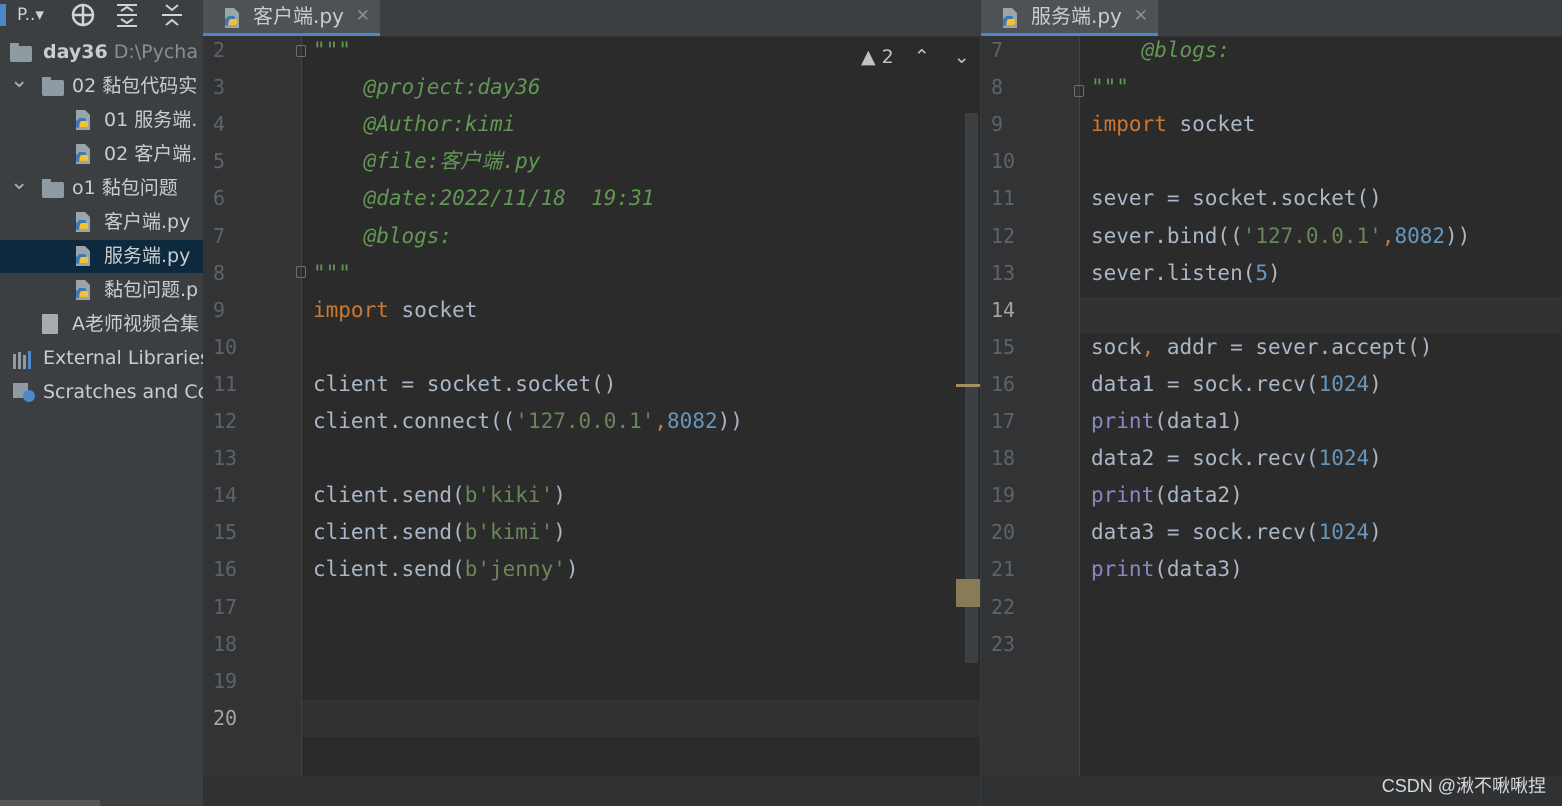  I want to click on line-number: 12, so click(1003, 235).